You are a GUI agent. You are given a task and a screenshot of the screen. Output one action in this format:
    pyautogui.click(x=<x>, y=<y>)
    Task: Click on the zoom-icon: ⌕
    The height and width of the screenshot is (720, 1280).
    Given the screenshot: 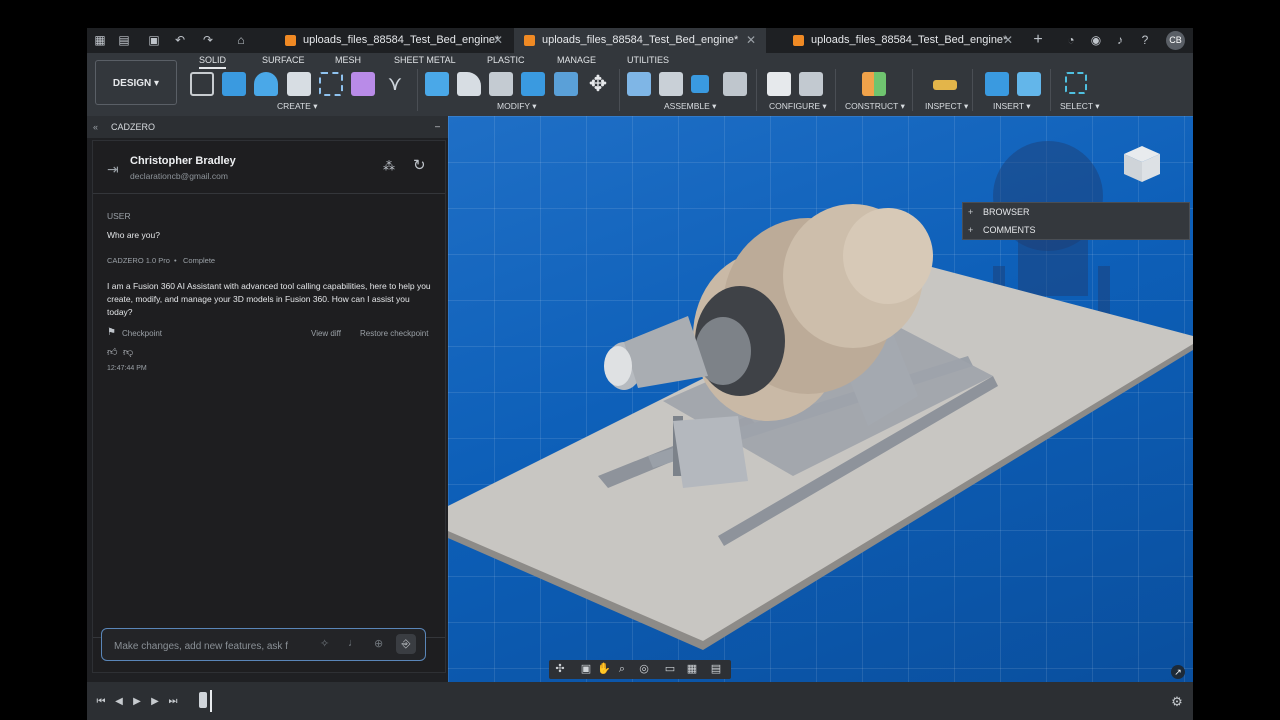 What is the action you would take?
    pyautogui.click(x=622, y=669)
    